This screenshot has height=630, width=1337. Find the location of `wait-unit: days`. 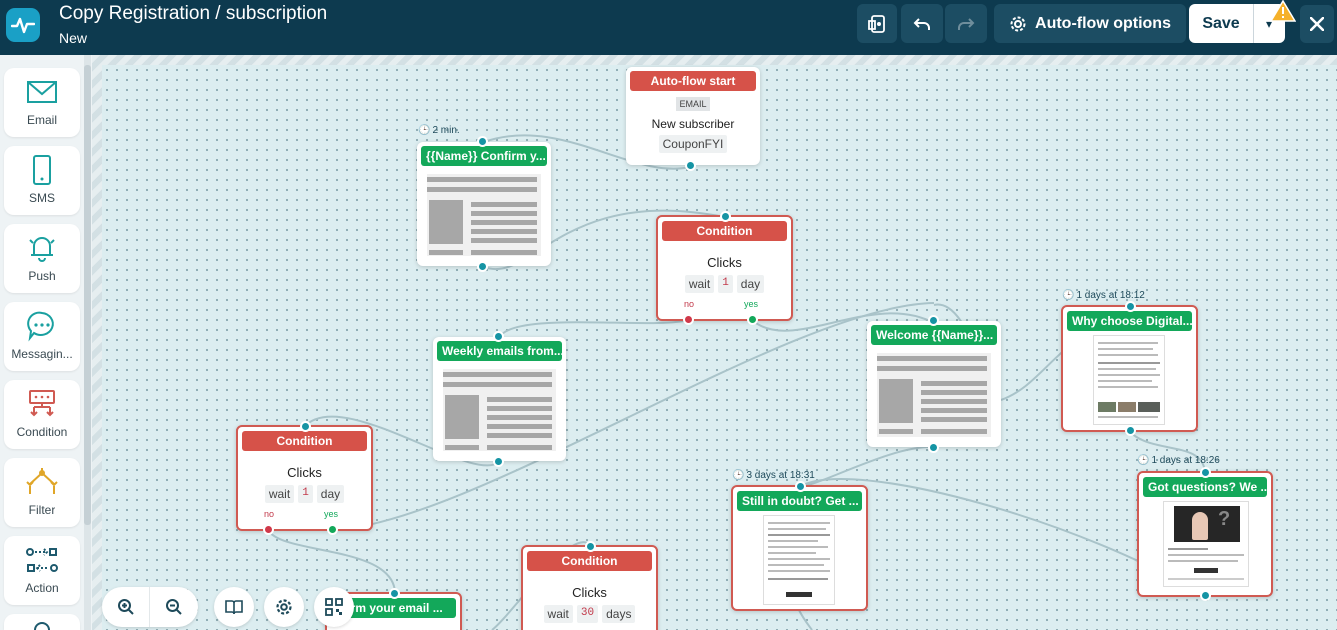

wait-unit: days is located at coordinates (619, 614).